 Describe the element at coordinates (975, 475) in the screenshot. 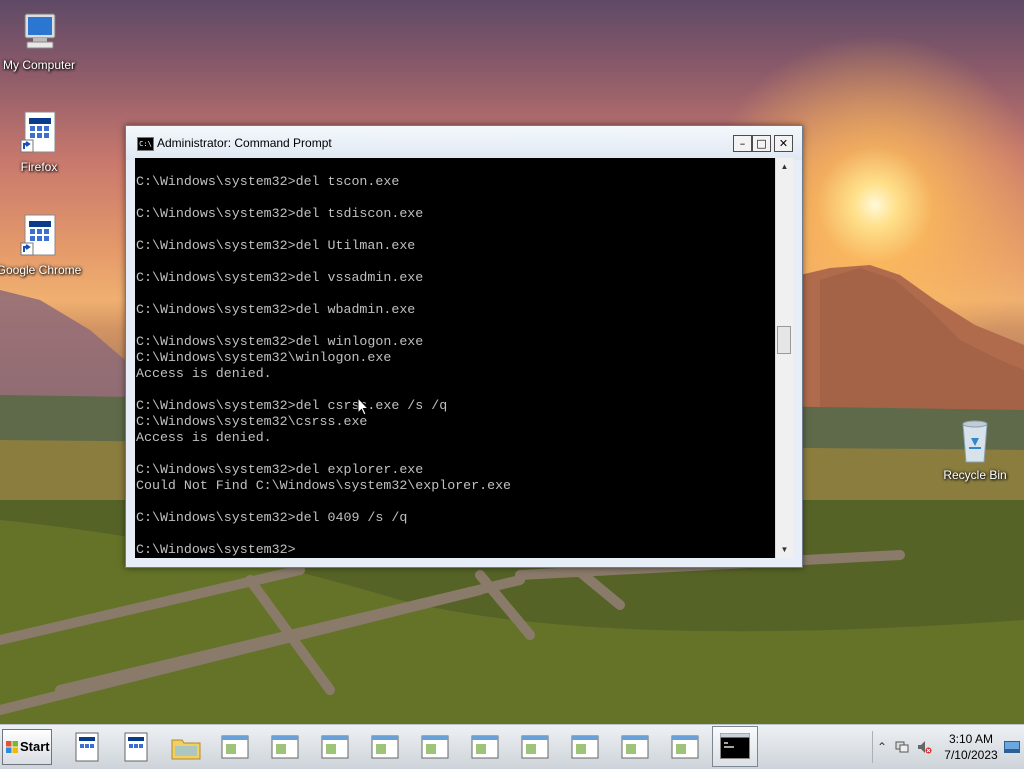

I see `desktop-icon-label: Recycle Bin` at that location.